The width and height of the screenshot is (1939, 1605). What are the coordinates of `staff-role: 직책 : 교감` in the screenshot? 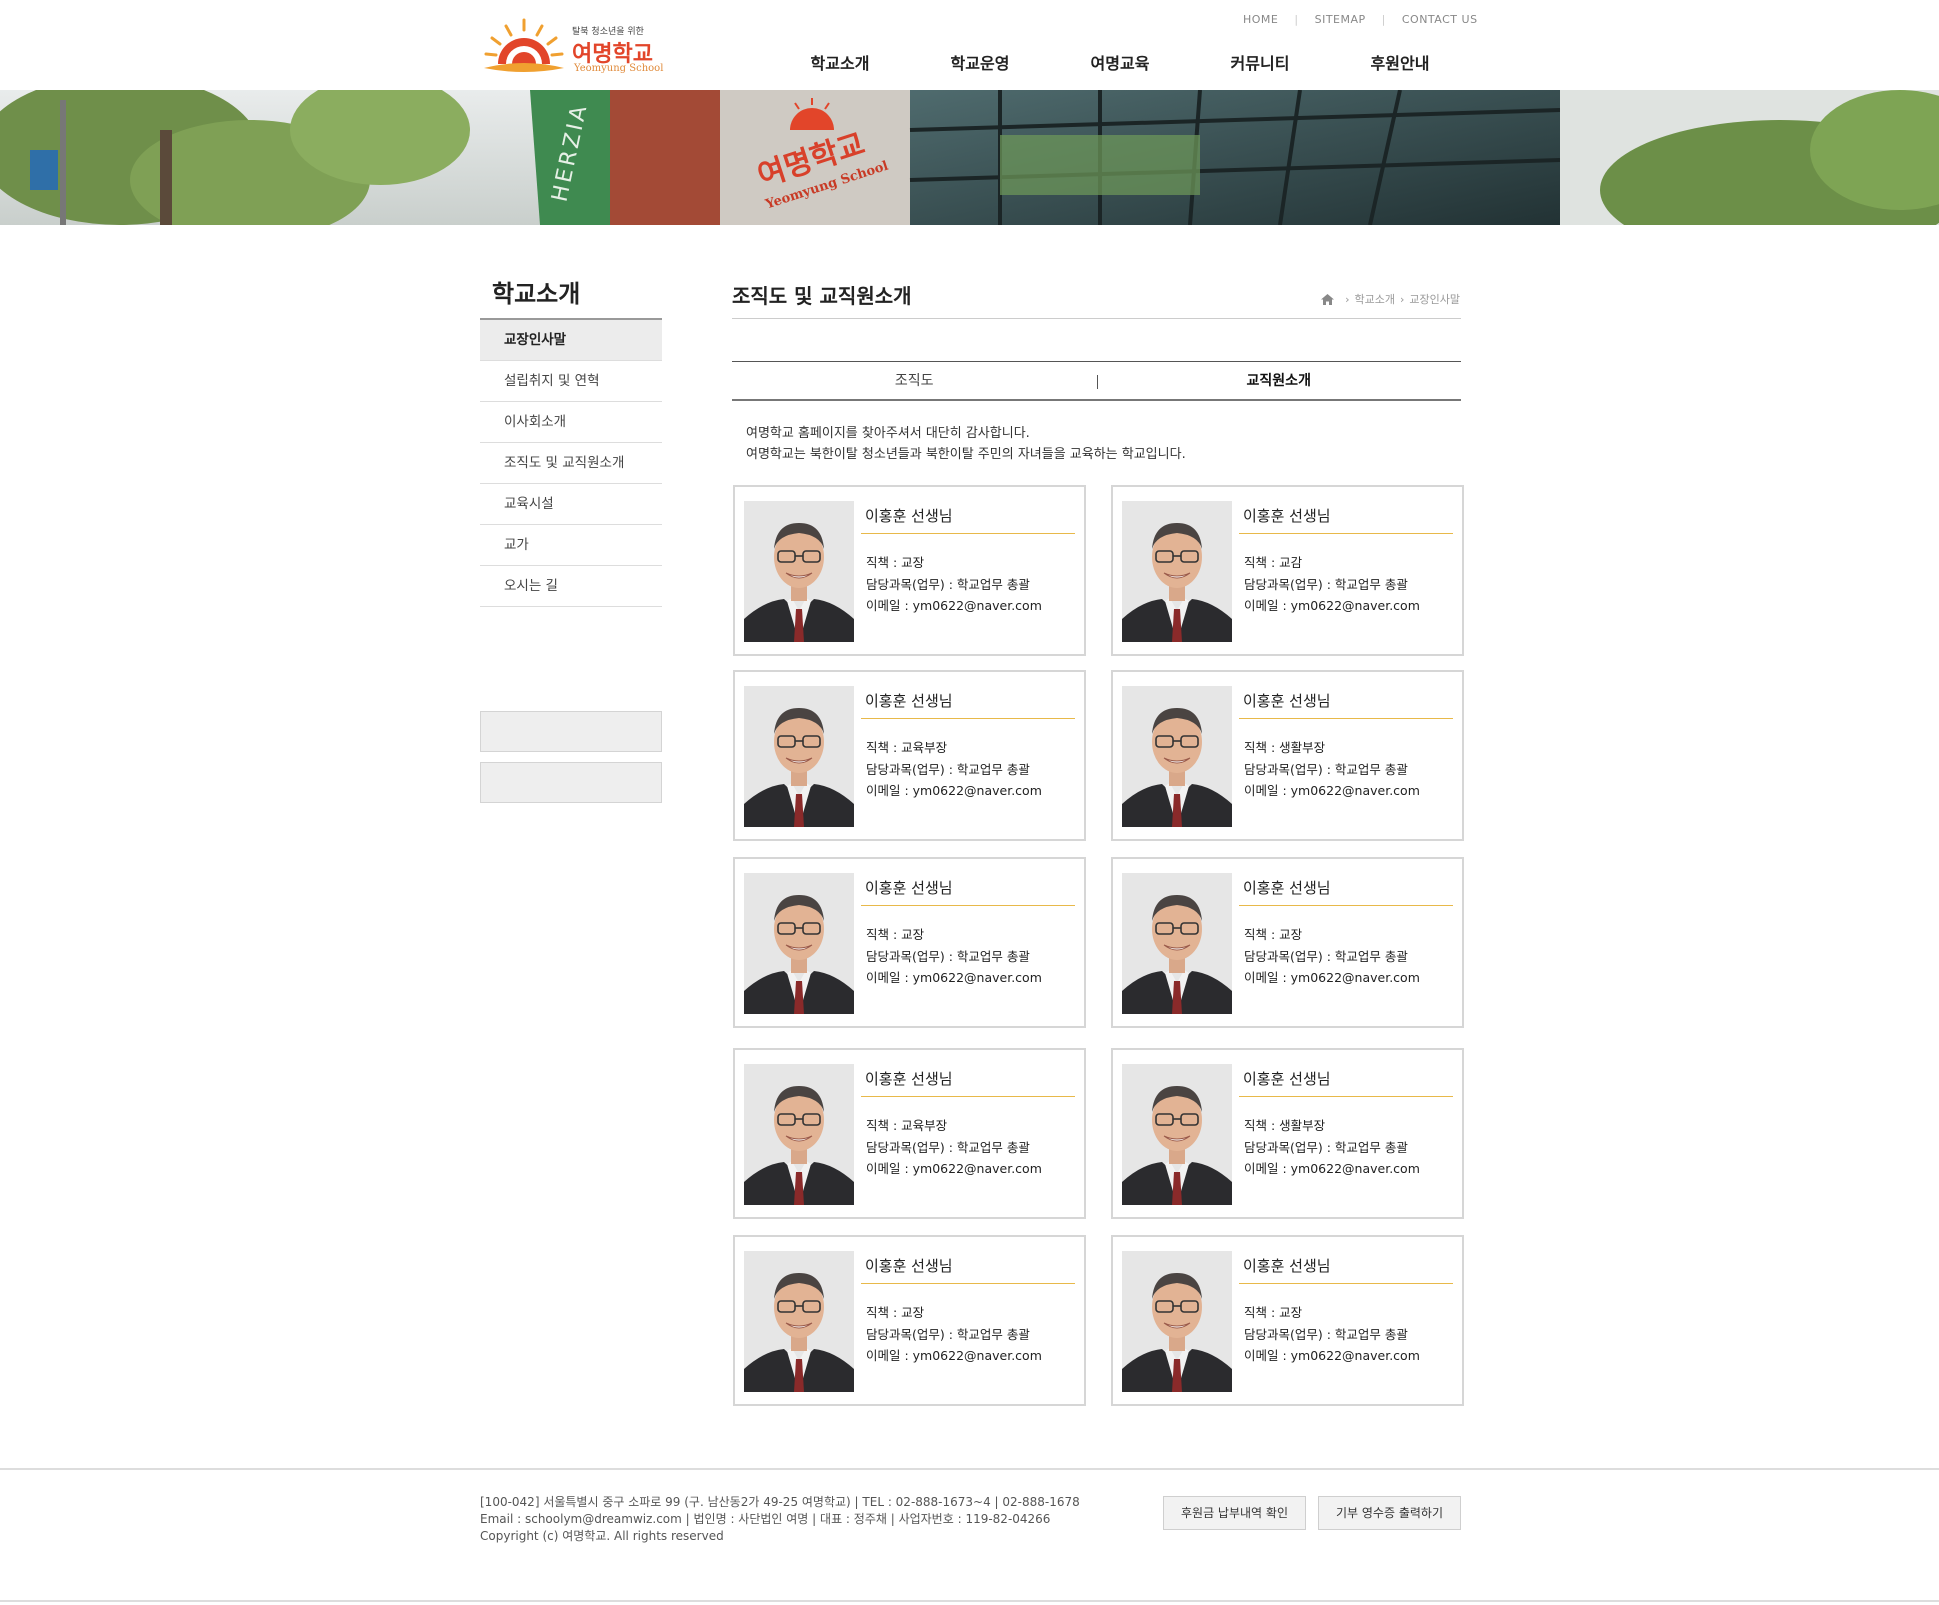 It's located at (1273, 562).